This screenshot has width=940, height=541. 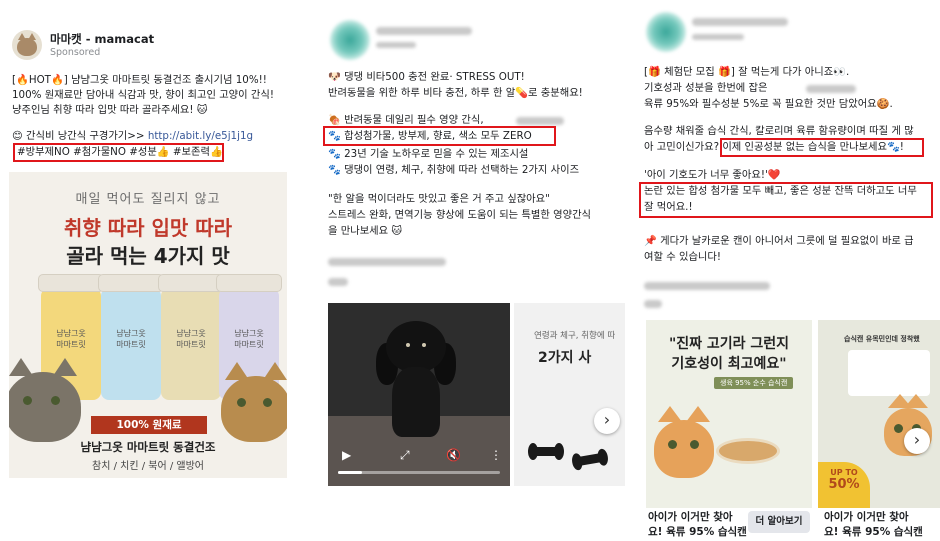 I want to click on post-header: 마마캣 - mamacat Sponsored, so click(x=83, y=45).